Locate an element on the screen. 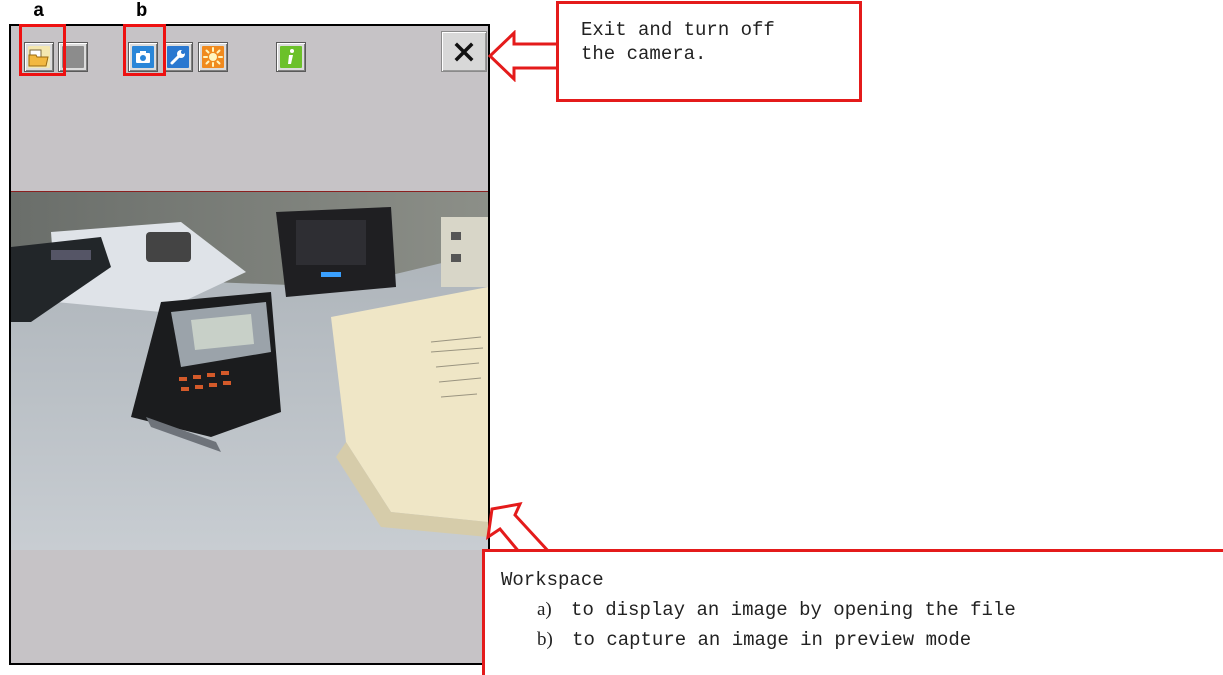 The width and height of the screenshot is (1223, 675). workspace-arrow is located at coordinates (520, 528).